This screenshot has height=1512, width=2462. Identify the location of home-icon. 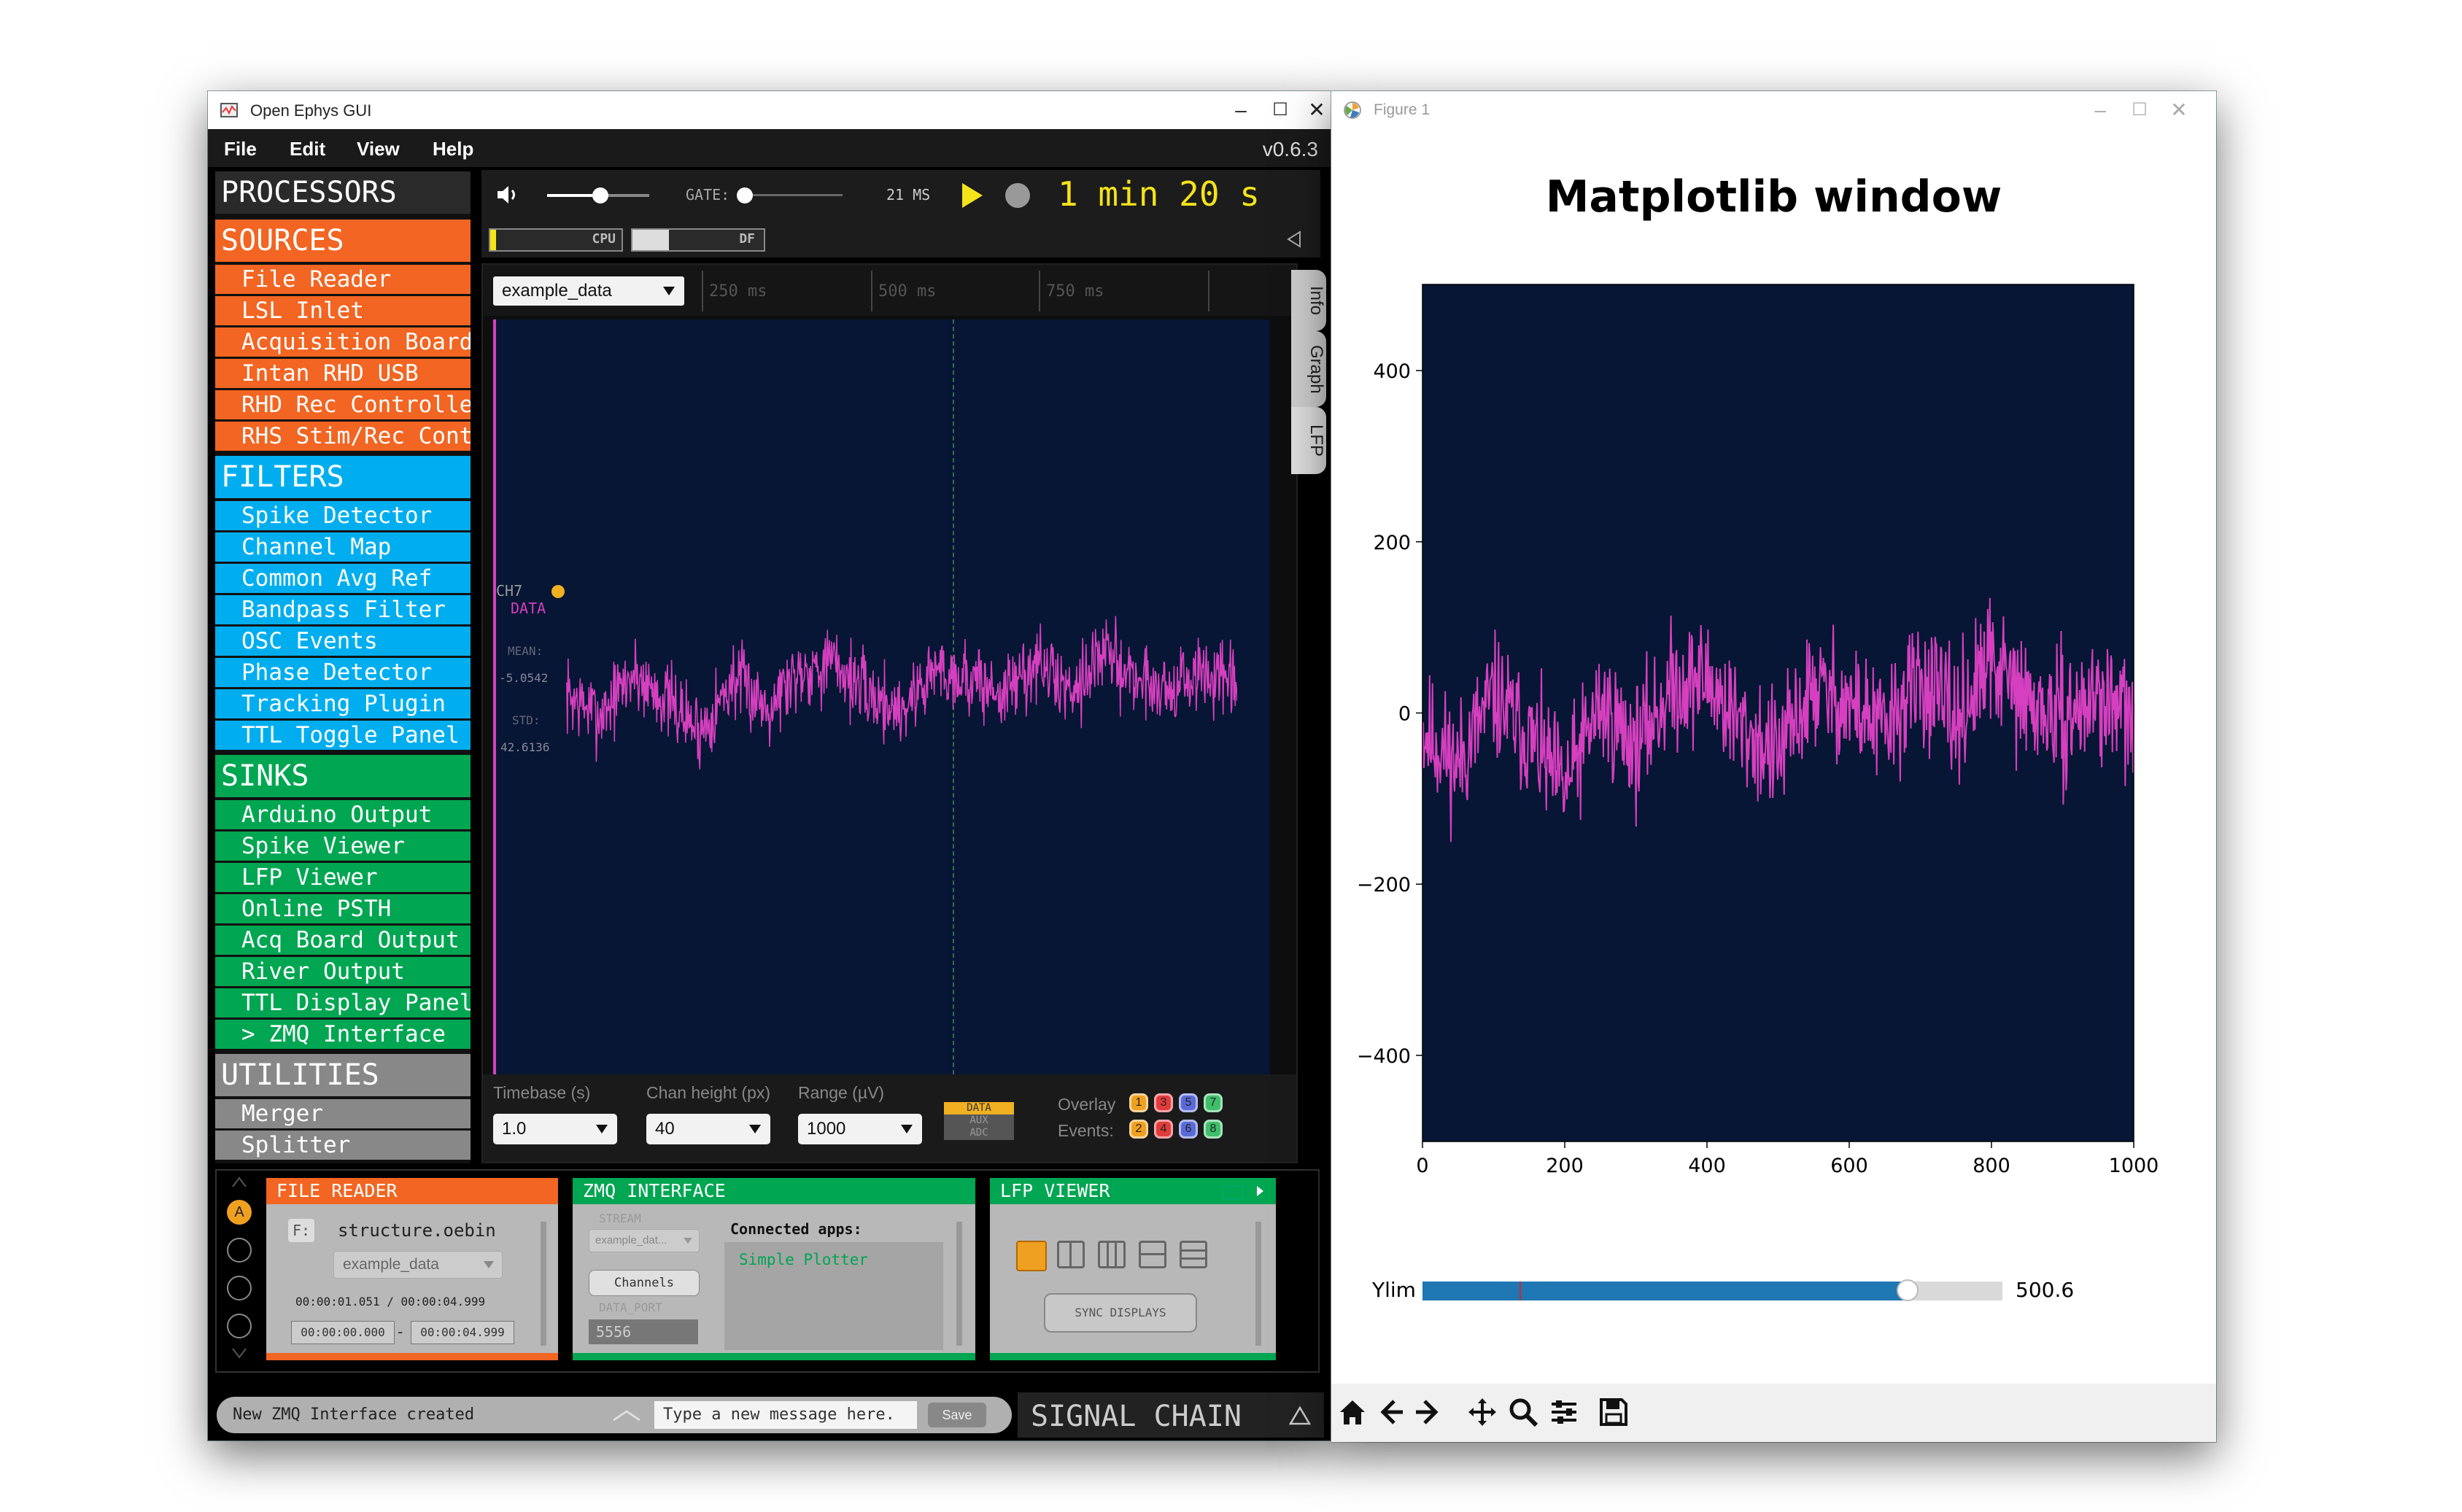
(1352, 1412).